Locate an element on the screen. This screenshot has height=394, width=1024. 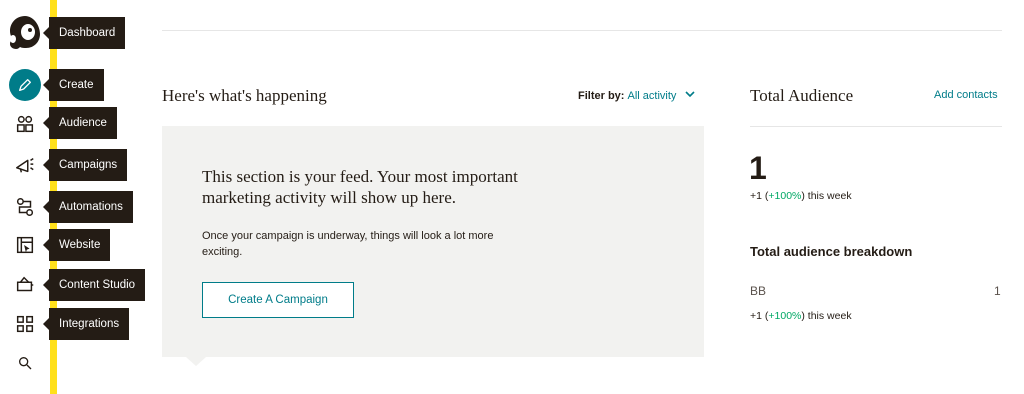
feed-title: Here's what's happening is located at coordinates (244, 95).